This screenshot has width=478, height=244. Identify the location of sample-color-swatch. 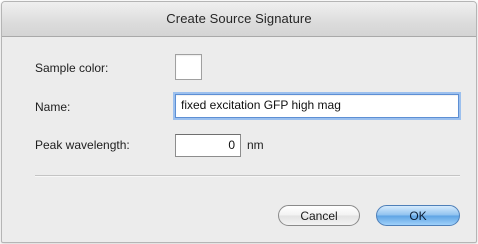
(188, 67).